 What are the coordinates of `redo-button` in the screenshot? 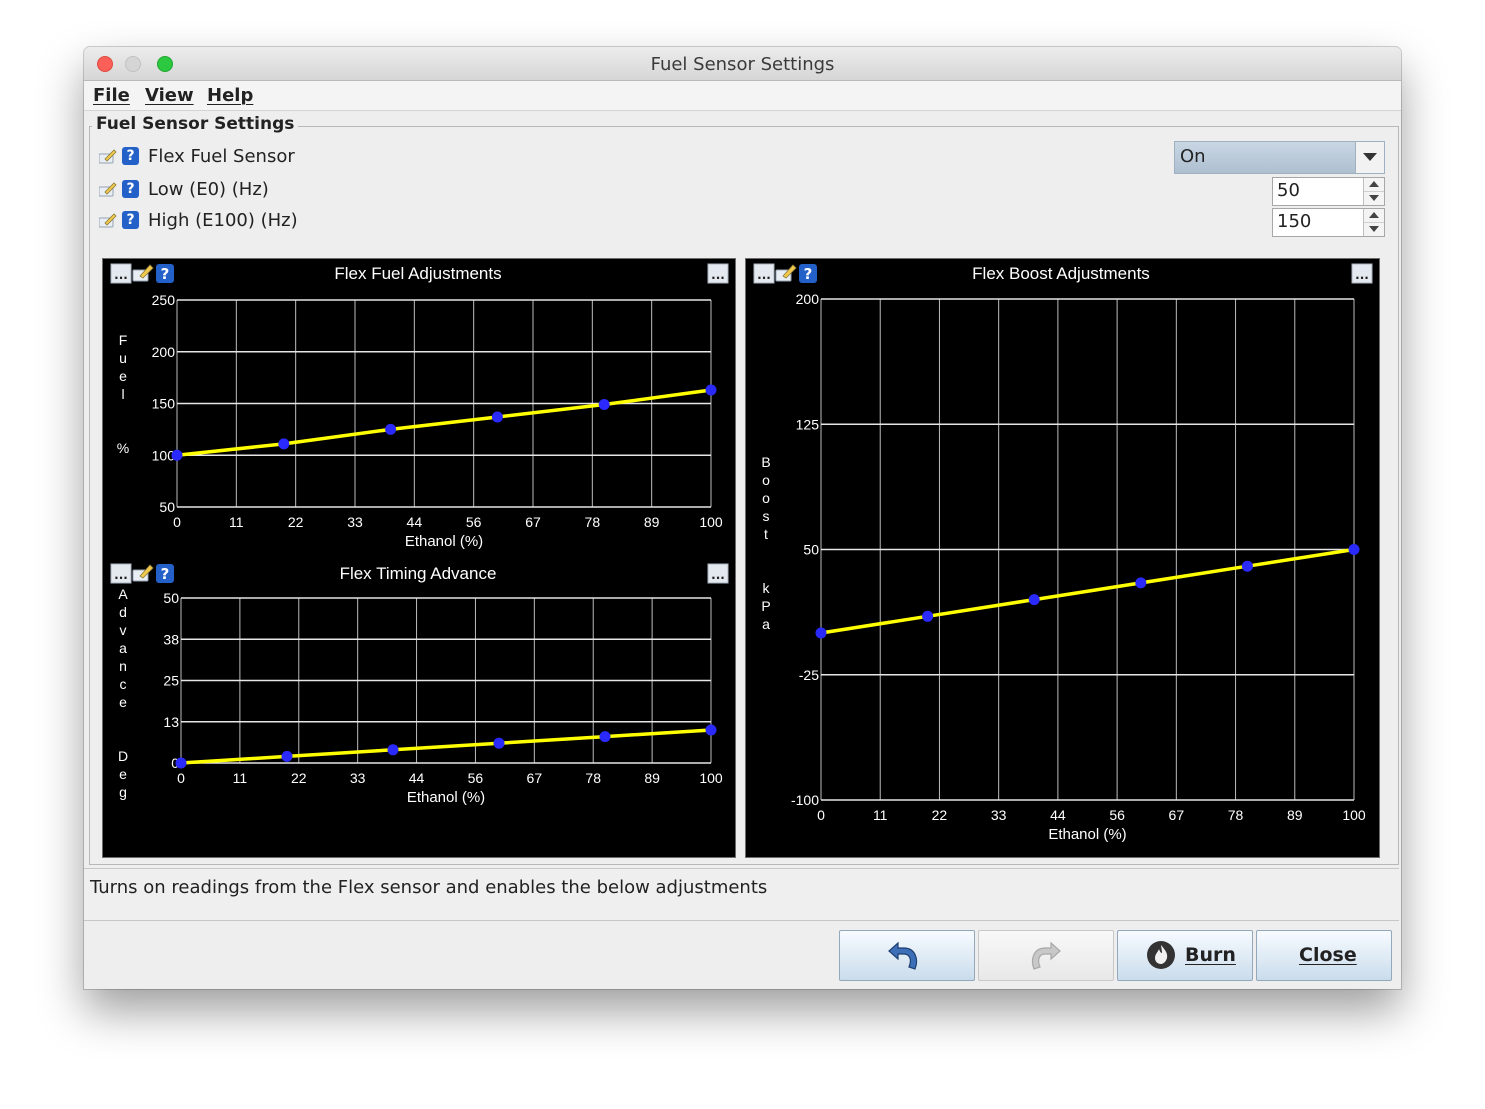 It's located at (1046, 955).